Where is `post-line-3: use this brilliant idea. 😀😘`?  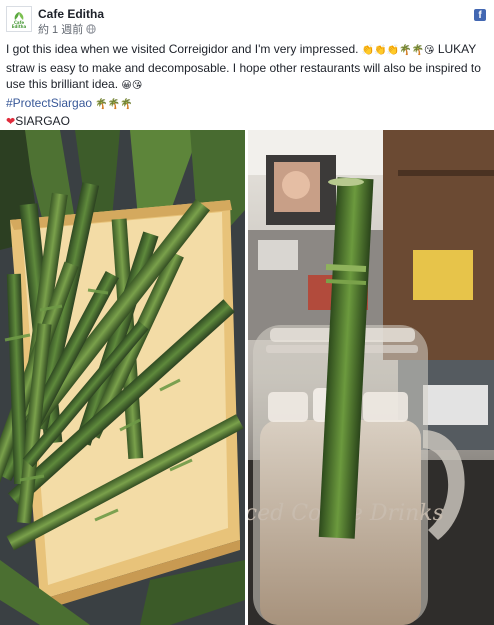 post-line-3: use this brilliant idea. 😀😘 is located at coordinates (248, 85).